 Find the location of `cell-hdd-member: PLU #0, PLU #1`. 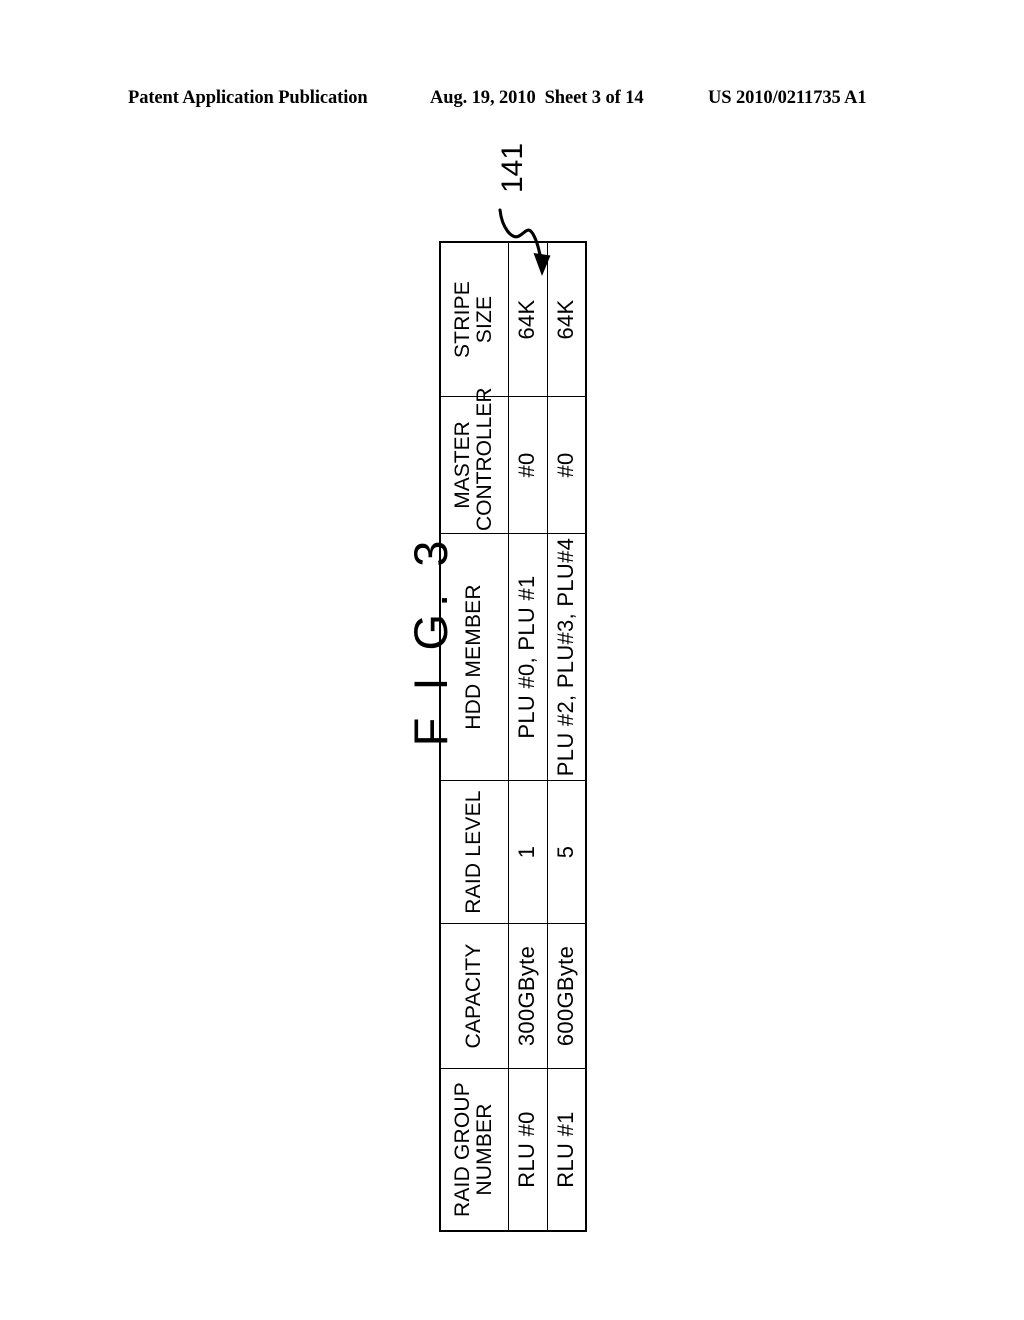

cell-hdd-member: PLU #0, PLU #1 is located at coordinates (527, 657).